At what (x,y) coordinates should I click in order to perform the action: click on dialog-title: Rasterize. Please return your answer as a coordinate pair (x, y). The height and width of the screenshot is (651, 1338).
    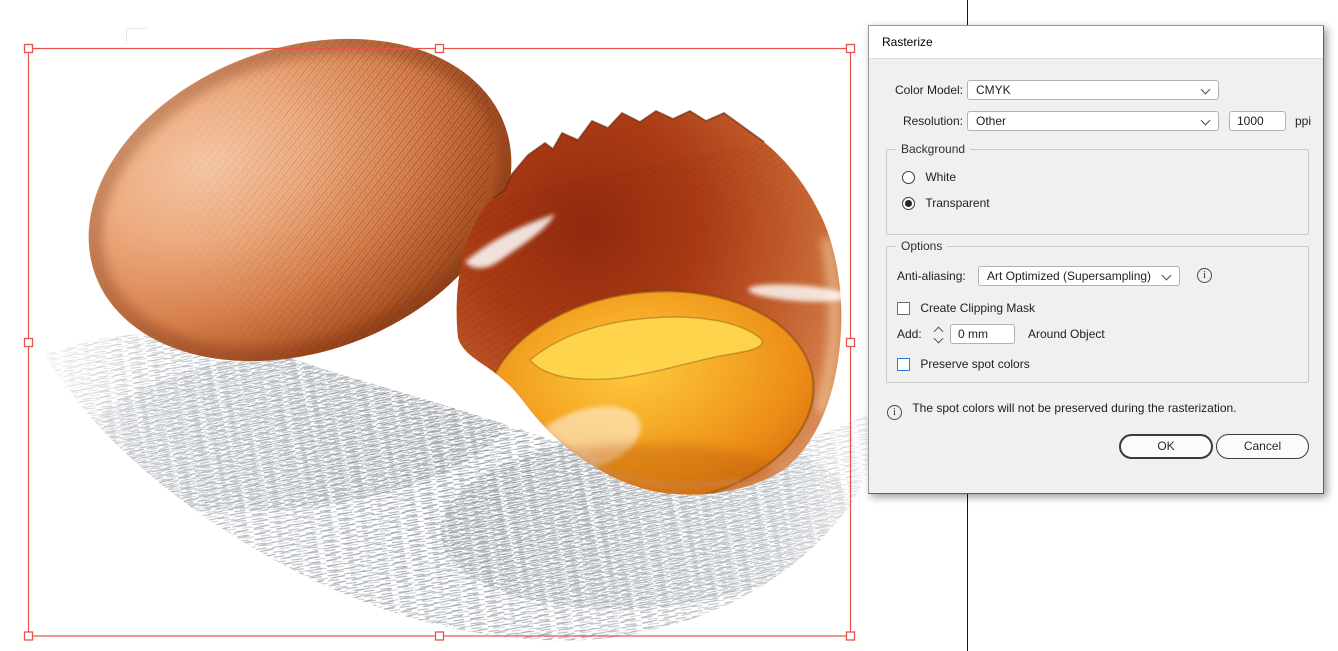
    Looking at the image, I should click on (907, 42).